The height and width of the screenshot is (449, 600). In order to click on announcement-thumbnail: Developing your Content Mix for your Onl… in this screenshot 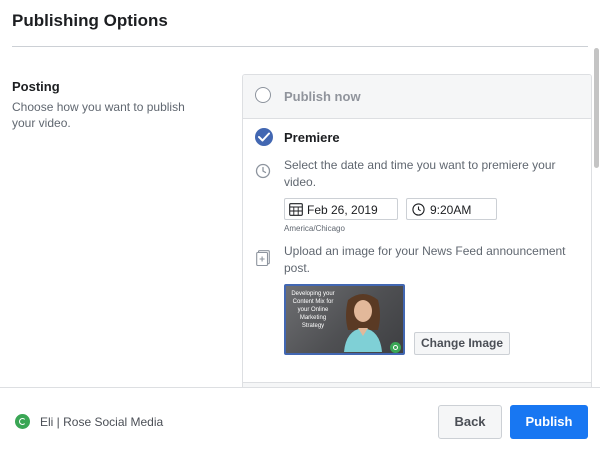, I will do `click(344, 319)`.